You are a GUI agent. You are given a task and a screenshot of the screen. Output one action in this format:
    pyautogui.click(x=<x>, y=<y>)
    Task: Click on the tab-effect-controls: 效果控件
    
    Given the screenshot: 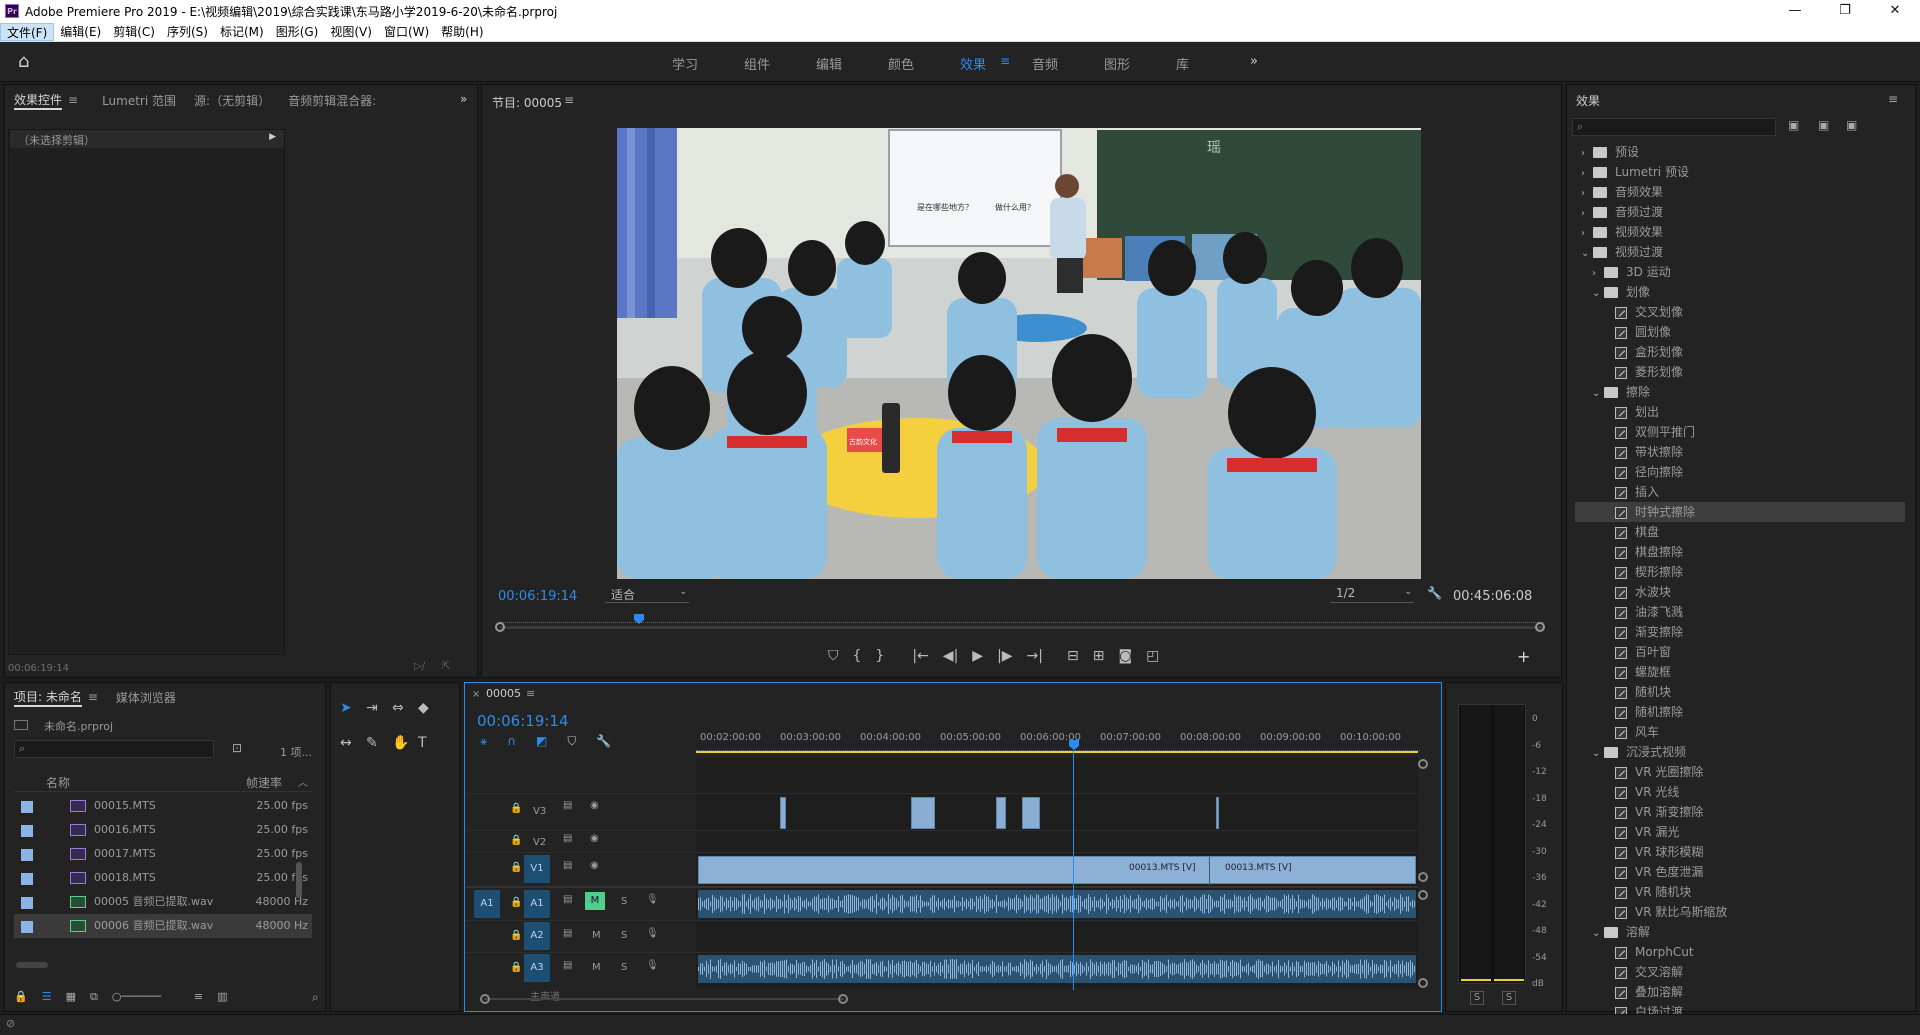 What is the action you would take?
    pyautogui.click(x=38, y=100)
    